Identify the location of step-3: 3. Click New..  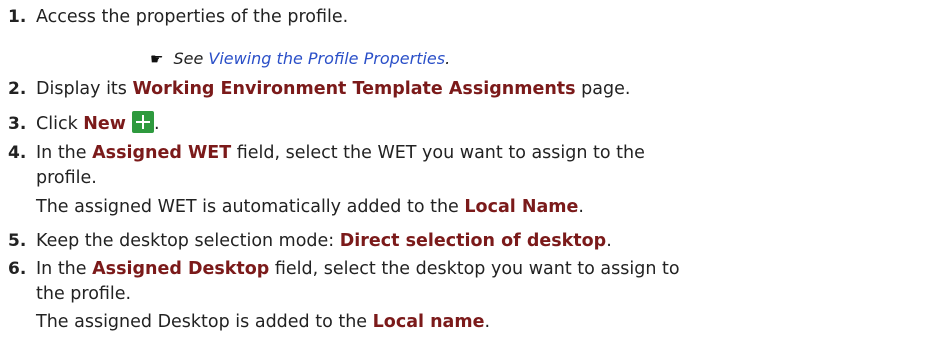
(84, 124).